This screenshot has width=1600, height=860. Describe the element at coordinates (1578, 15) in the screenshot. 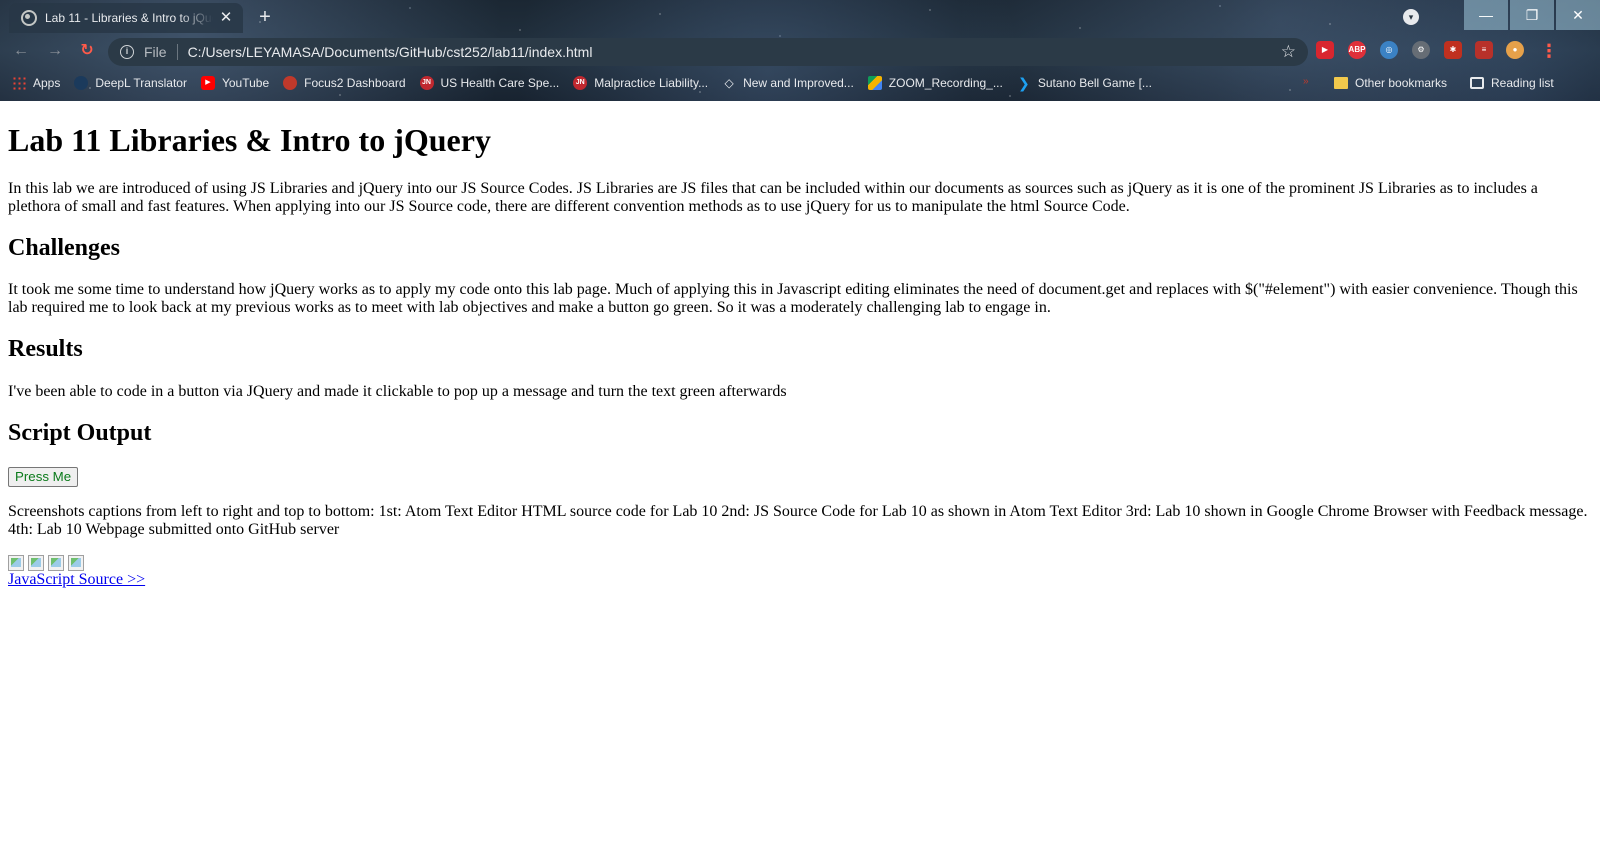

I see `close-window-button: ✕` at that location.